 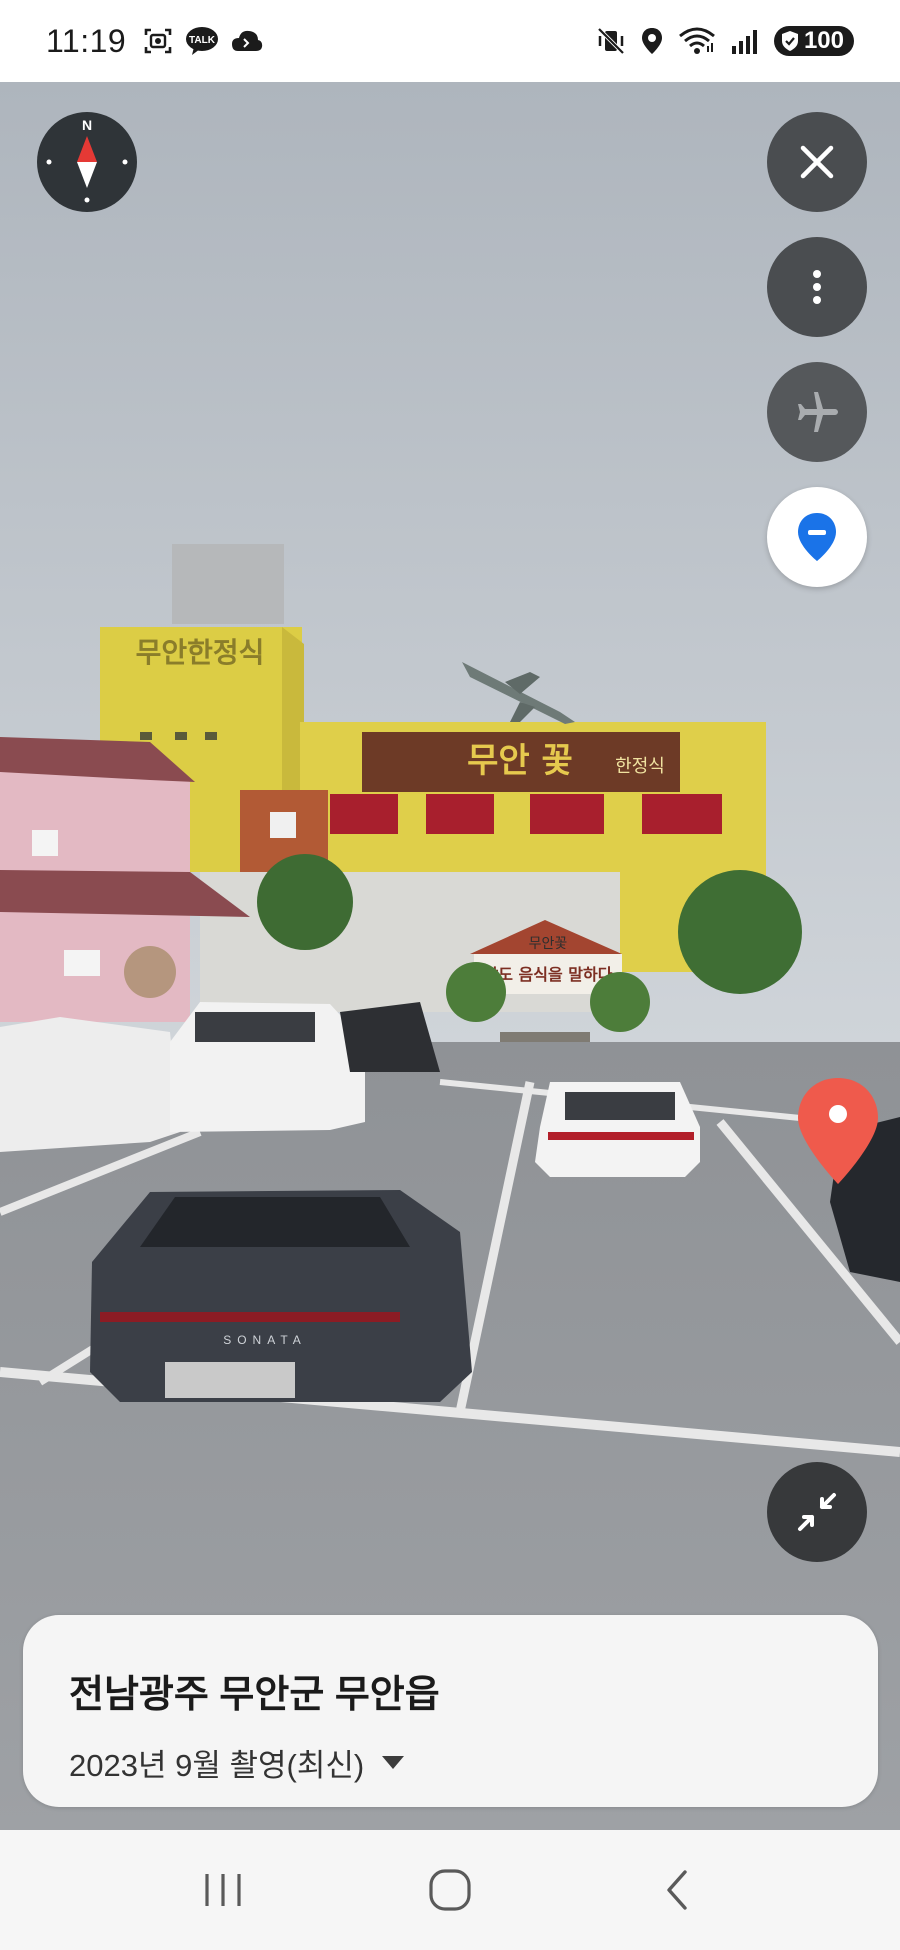 What do you see at coordinates (611, 41) in the screenshot?
I see `mute-vibrate-icon` at bounding box center [611, 41].